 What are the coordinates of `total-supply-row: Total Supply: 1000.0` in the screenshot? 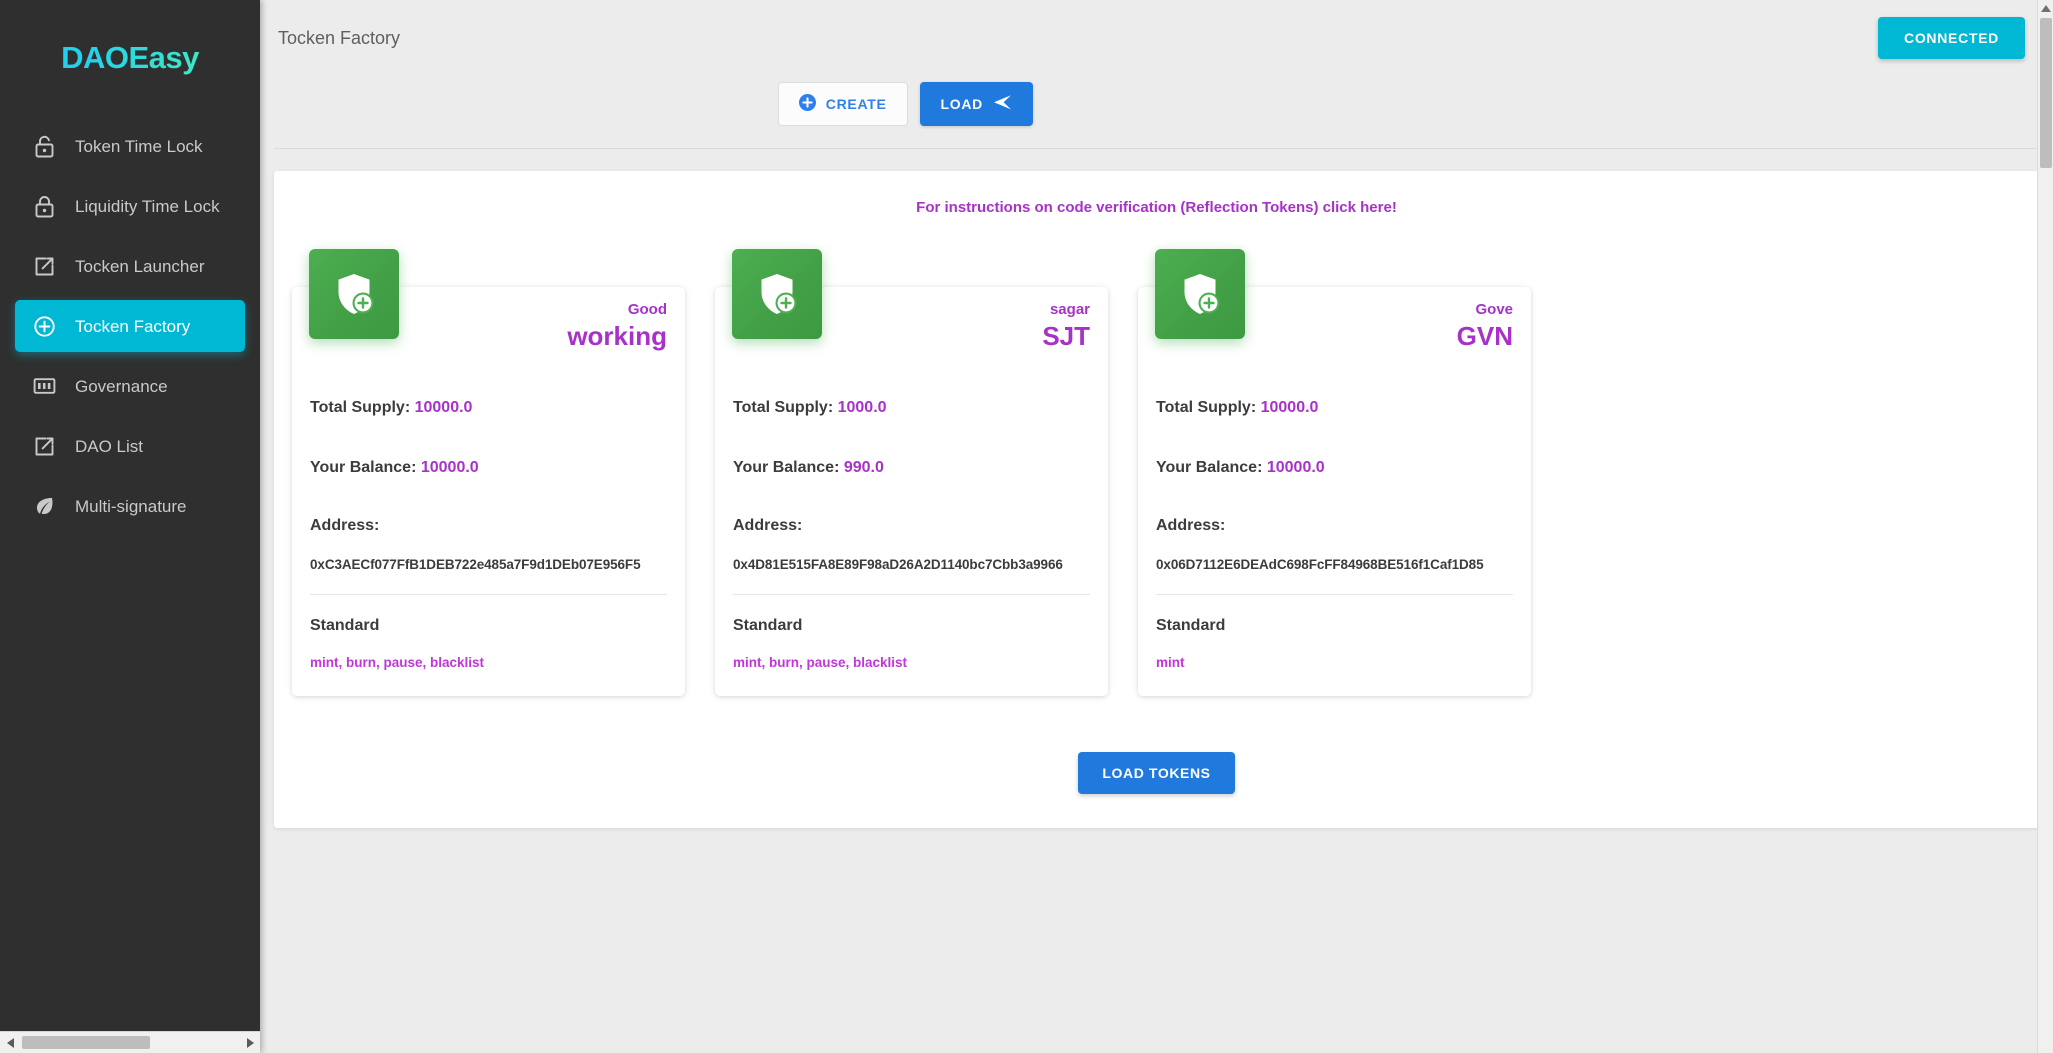 It's located at (911, 408).